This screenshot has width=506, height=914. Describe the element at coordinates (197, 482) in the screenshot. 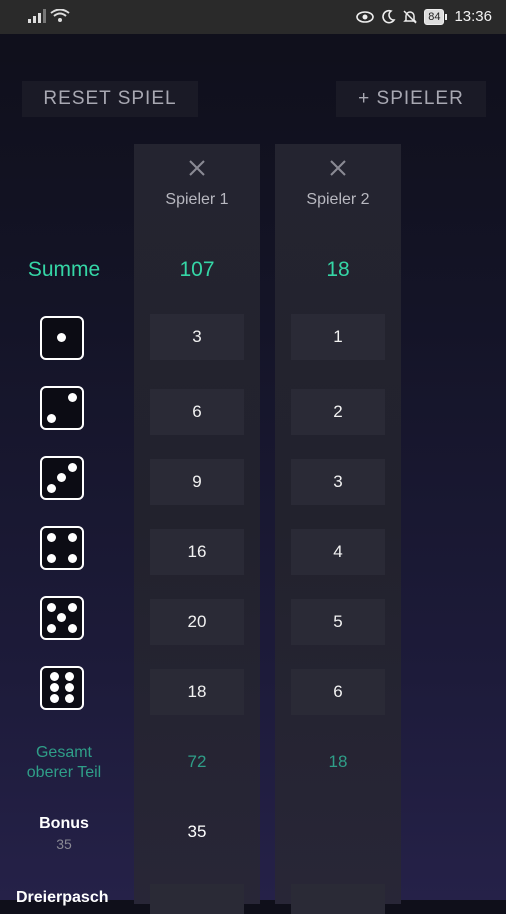

I see `score-cell: 9` at that location.